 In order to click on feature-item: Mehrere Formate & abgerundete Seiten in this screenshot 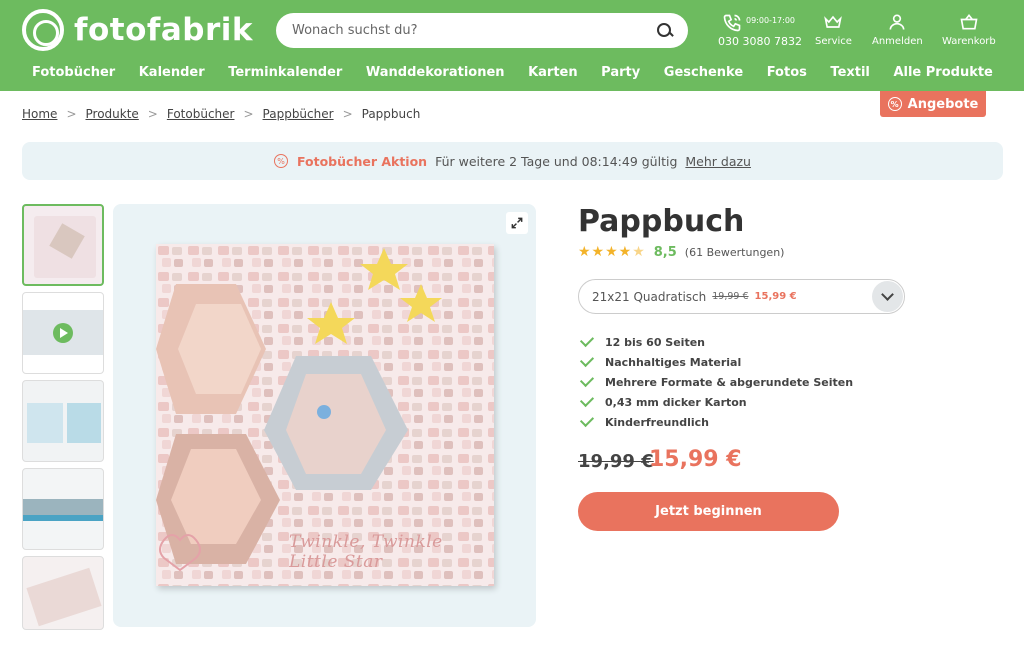, I will do `click(715, 382)`.